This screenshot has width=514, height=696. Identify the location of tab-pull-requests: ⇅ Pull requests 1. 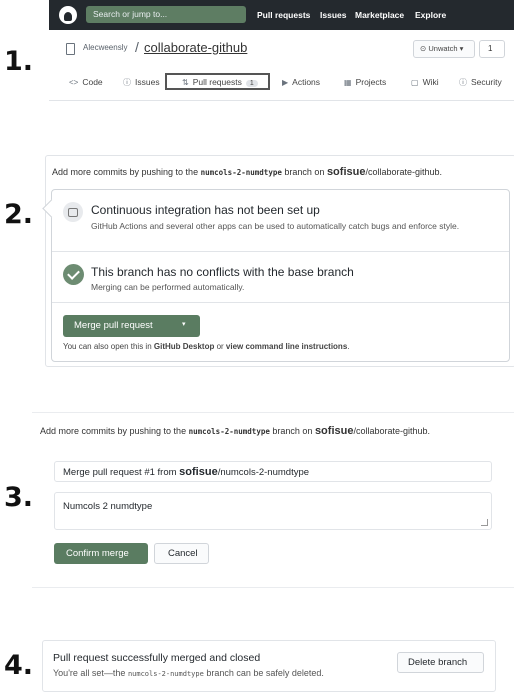
(220, 82).